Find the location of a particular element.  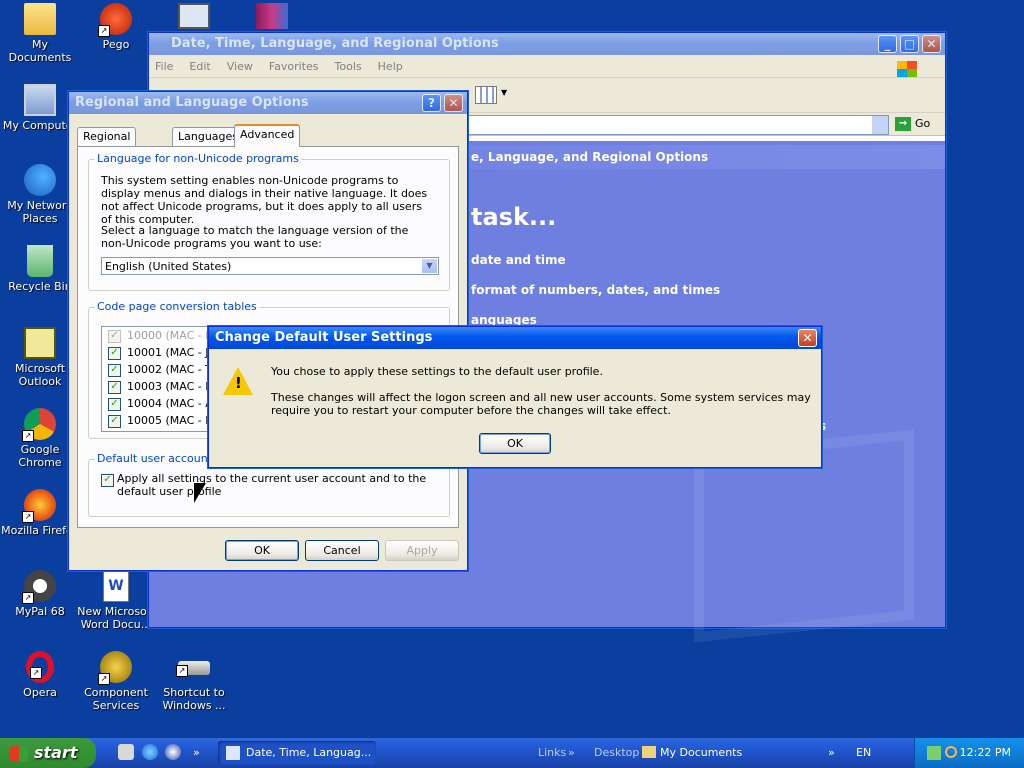

word-document-icon: W is located at coordinates (116, 586).